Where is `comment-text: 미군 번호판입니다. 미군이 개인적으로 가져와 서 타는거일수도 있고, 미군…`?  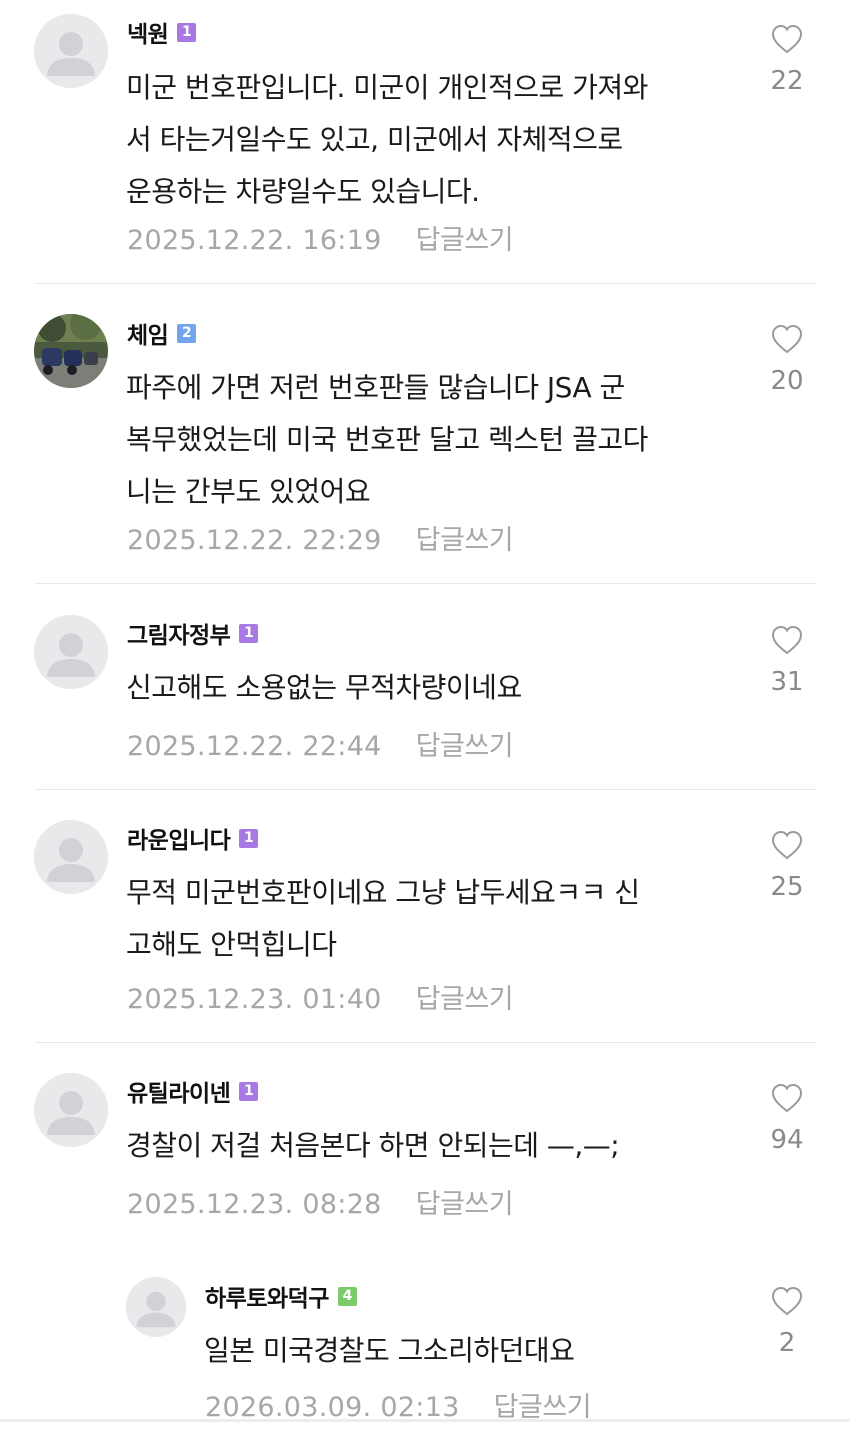
comment-text: 미군 번호판입니다. 미군이 개인적으로 가져와 서 타는거일수도 있고, 미군… is located at coordinates (387, 139).